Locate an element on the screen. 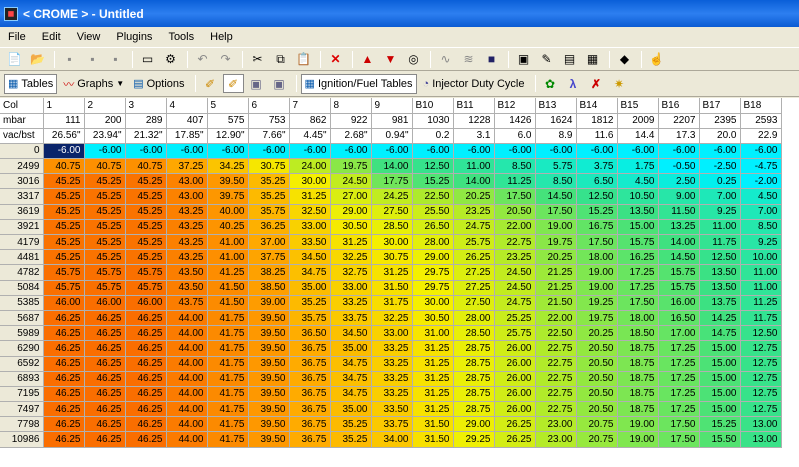 This screenshot has width=799, height=467. table-cell: 6.50 is located at coordinates (597, 181).